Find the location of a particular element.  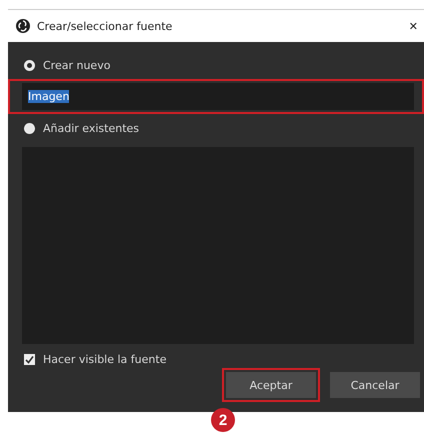

close-icon: ✕ is located at coordinates (413, 26).